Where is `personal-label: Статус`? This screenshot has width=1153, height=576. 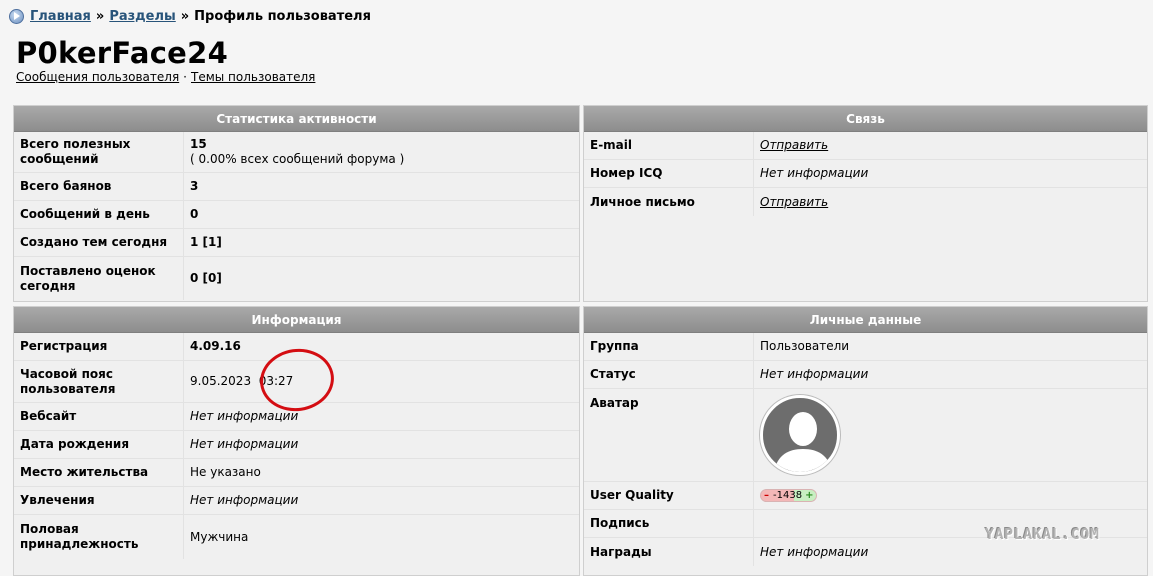 personal-label: Статус is located at coordinates (669, 374).